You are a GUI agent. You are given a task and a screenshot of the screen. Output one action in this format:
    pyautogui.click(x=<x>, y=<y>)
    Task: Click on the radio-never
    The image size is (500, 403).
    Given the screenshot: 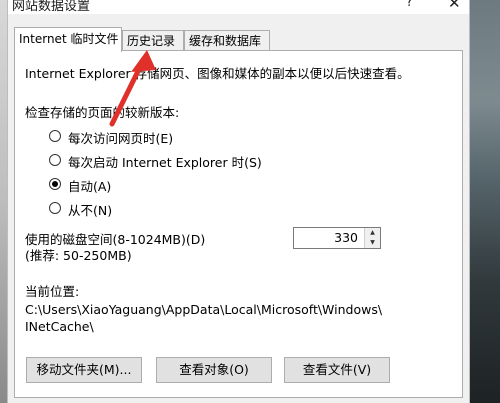 What is the action you would take?
    pyautogui.click(x=55, y=208)
    